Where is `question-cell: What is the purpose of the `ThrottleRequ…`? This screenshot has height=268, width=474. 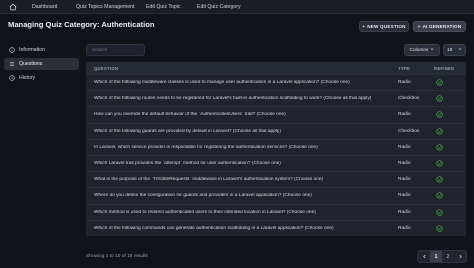 question-cell: What is the purpose of the `ThrottleRequ… is located at coordinates (209, 180).